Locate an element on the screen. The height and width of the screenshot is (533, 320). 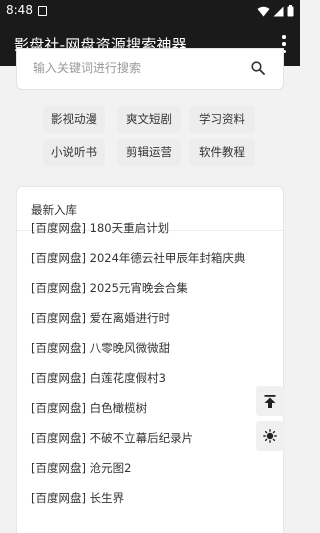
latest-item: [百度网盘] 沧元图2 is located at coordinates (81, 468).